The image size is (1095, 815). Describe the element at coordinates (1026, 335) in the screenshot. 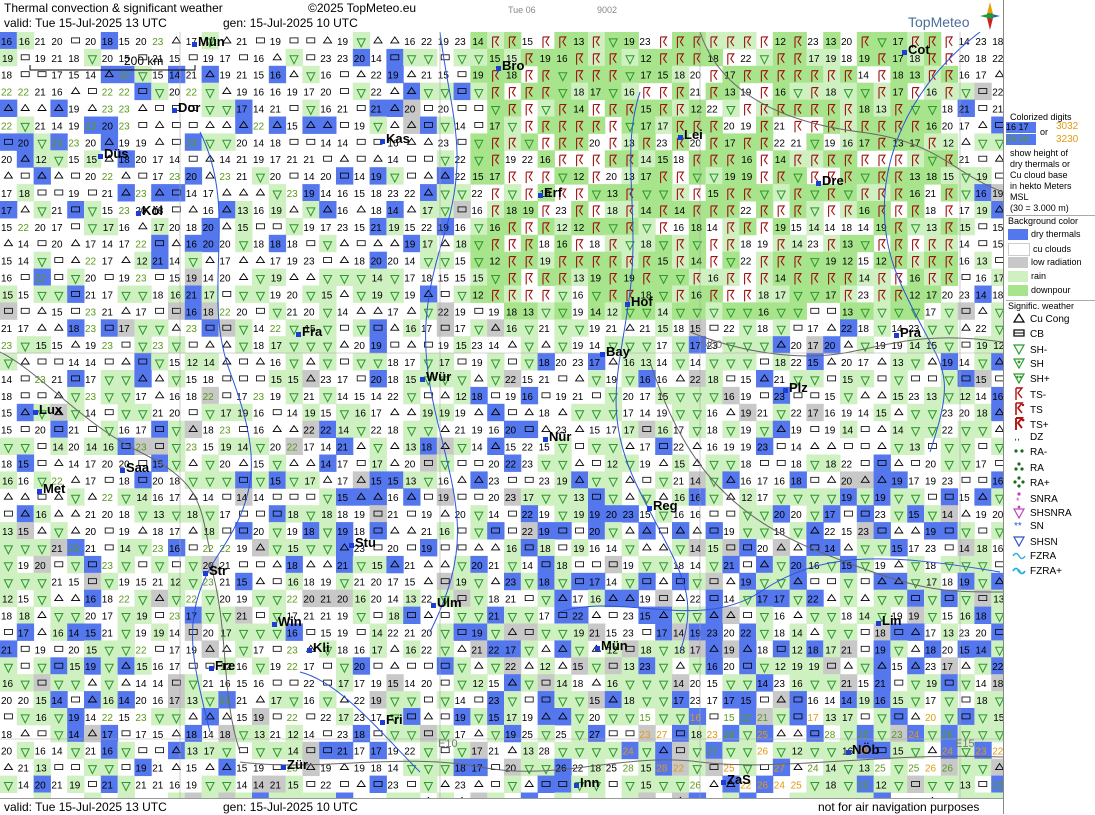

I see `legend-wx-item: CB` at that location.